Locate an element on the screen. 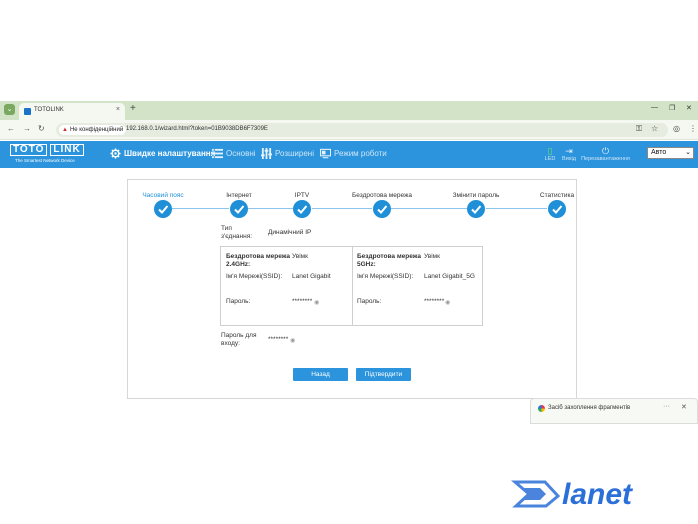  step-label-password: Змінити пароль is located at coordinates (476, 195).